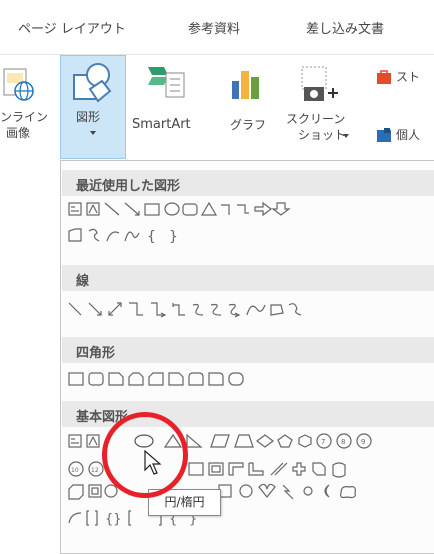 The width and height of the screenshot is (434, 554). Describe the element at coordinates (153, 462) in the screenshot. I see `mouse-cursor-icon` at that location.